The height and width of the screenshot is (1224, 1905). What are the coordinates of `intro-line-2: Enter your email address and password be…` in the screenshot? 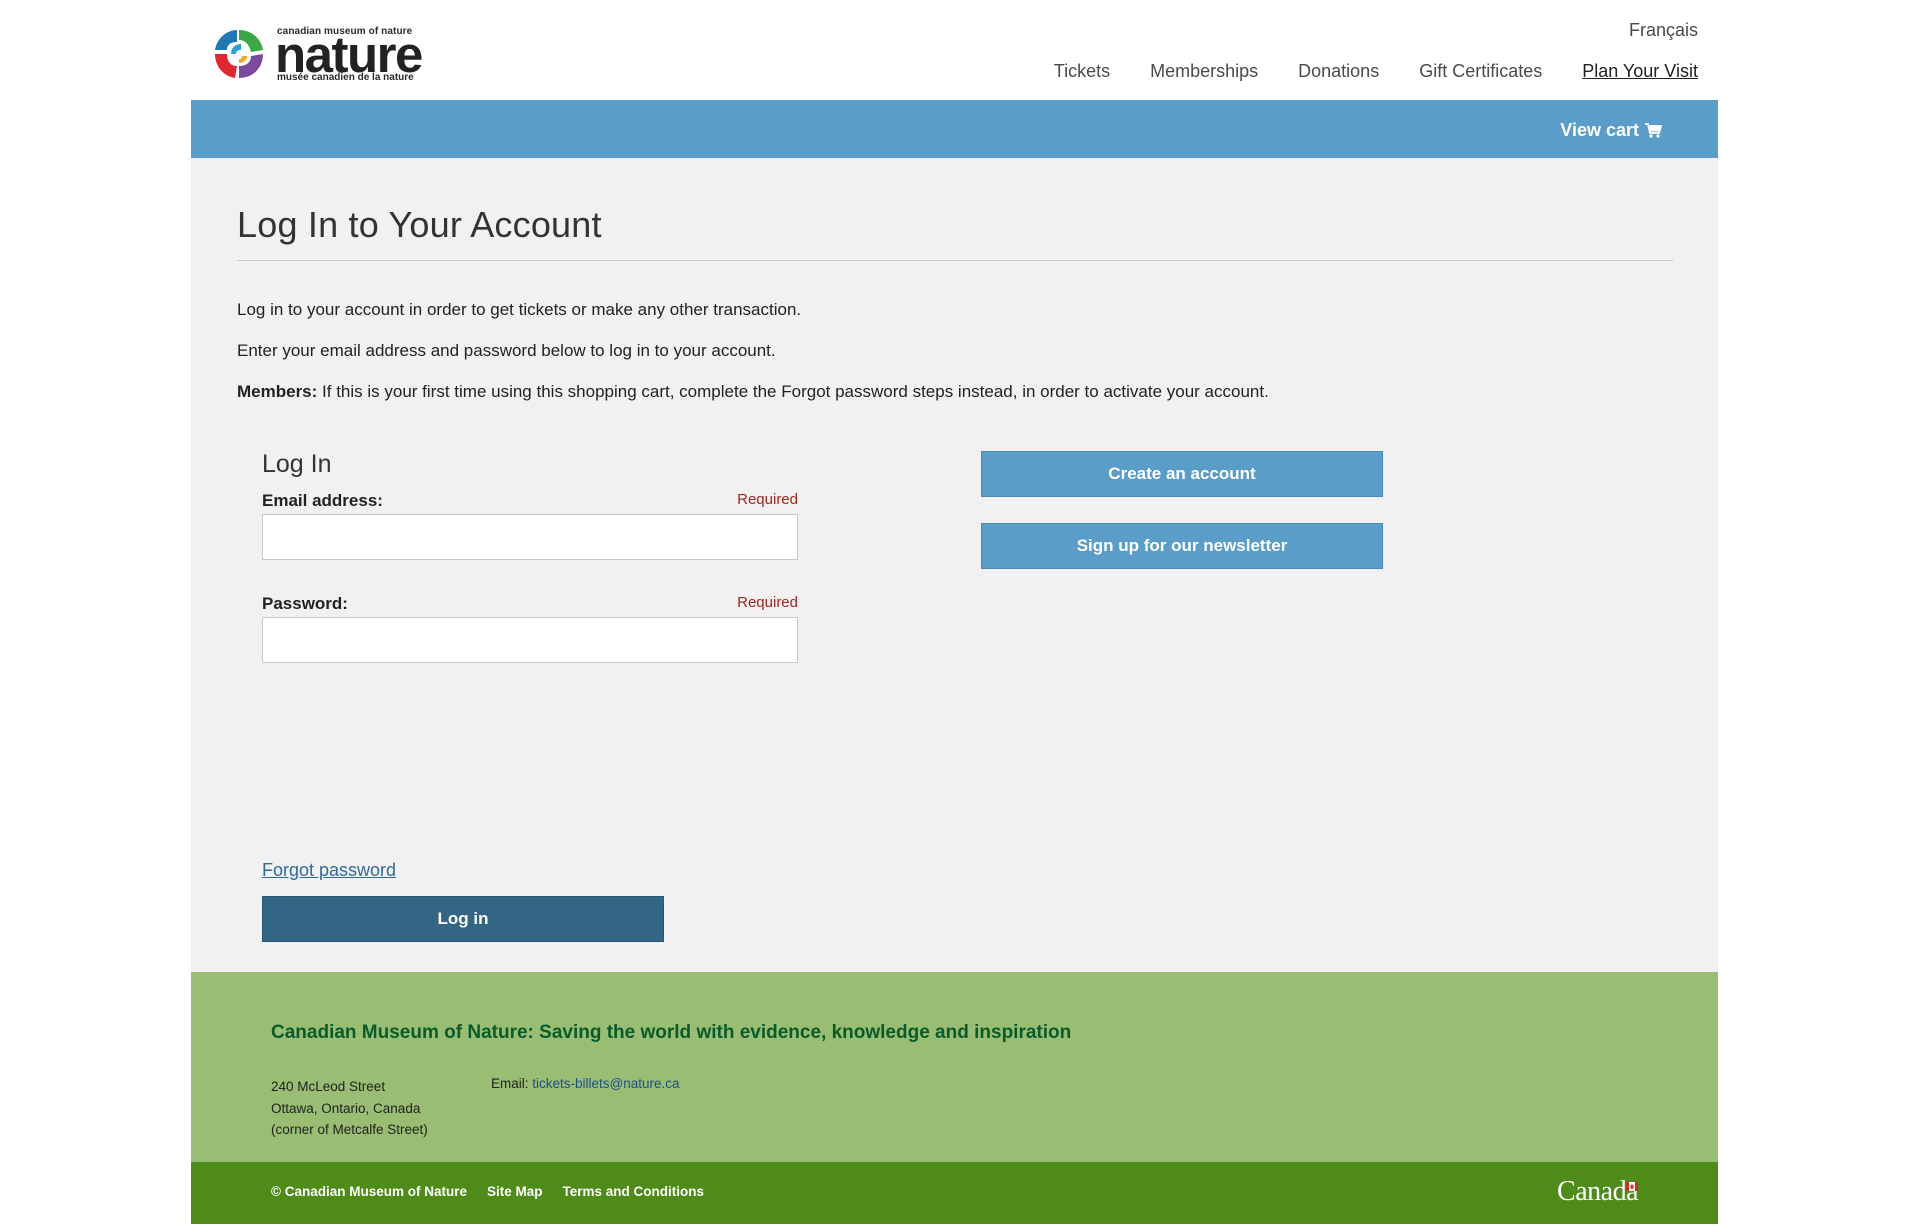 It's located at (506, 350).